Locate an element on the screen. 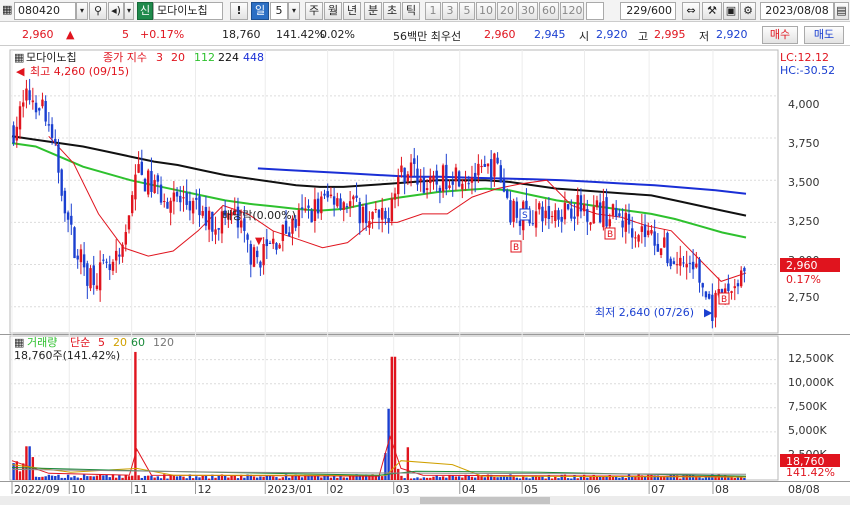  buy-signal-marker: B is located at coordinates (724, 298).